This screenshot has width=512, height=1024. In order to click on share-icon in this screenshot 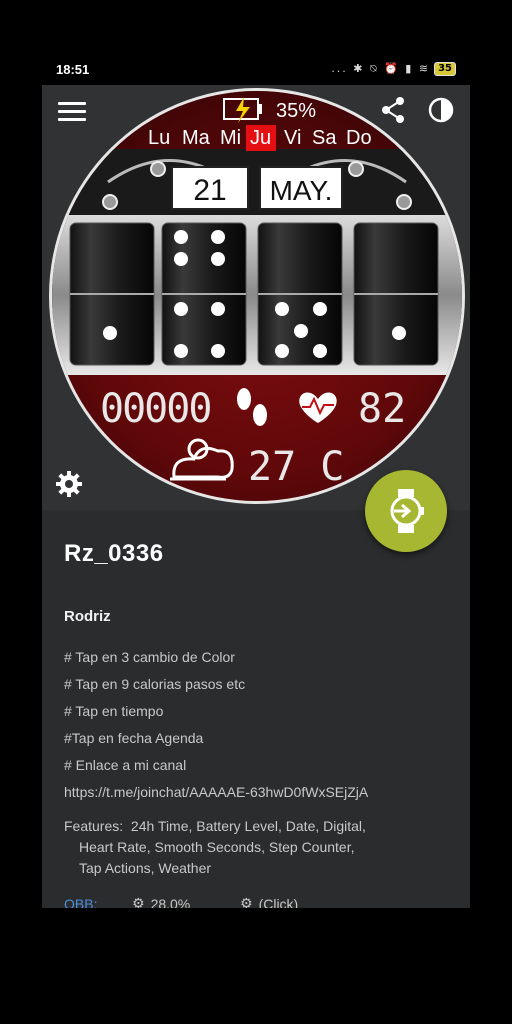, I will do `click(393, 110)`.